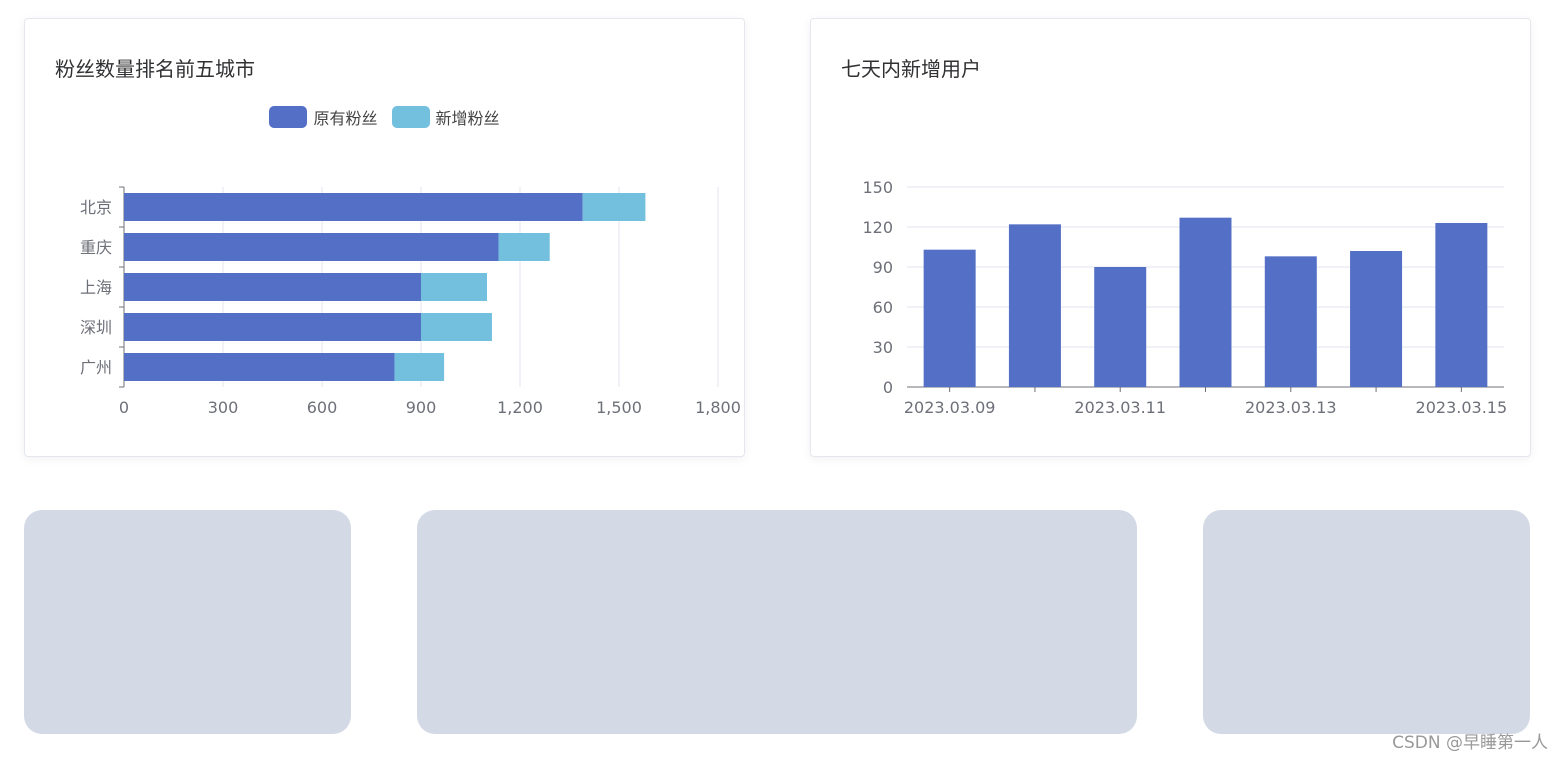 This screenshot has width=1564, height=759. Describe the element at coordinates (1366, 622) in the screenshot. I see `placeholder-card-right` at that location.